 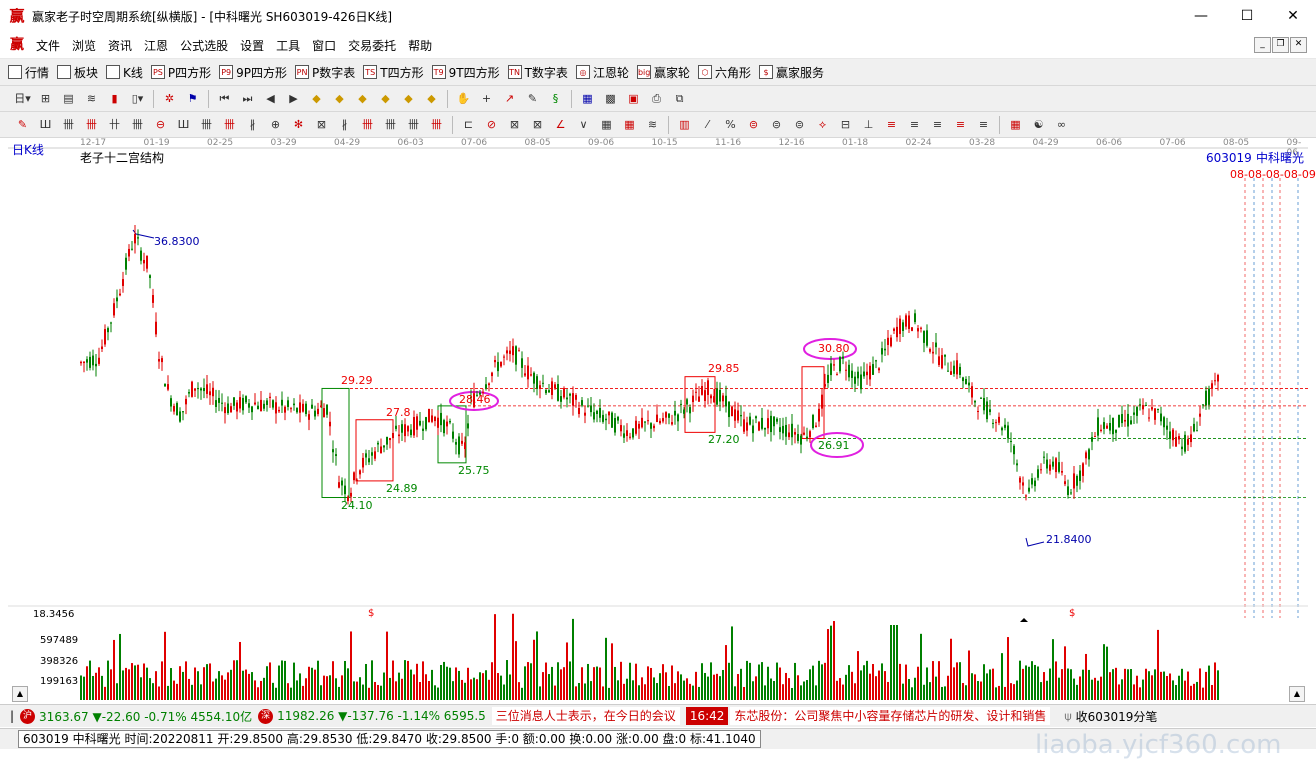 I want to click on menu-tools: 工具, so click(x=288, y=45).